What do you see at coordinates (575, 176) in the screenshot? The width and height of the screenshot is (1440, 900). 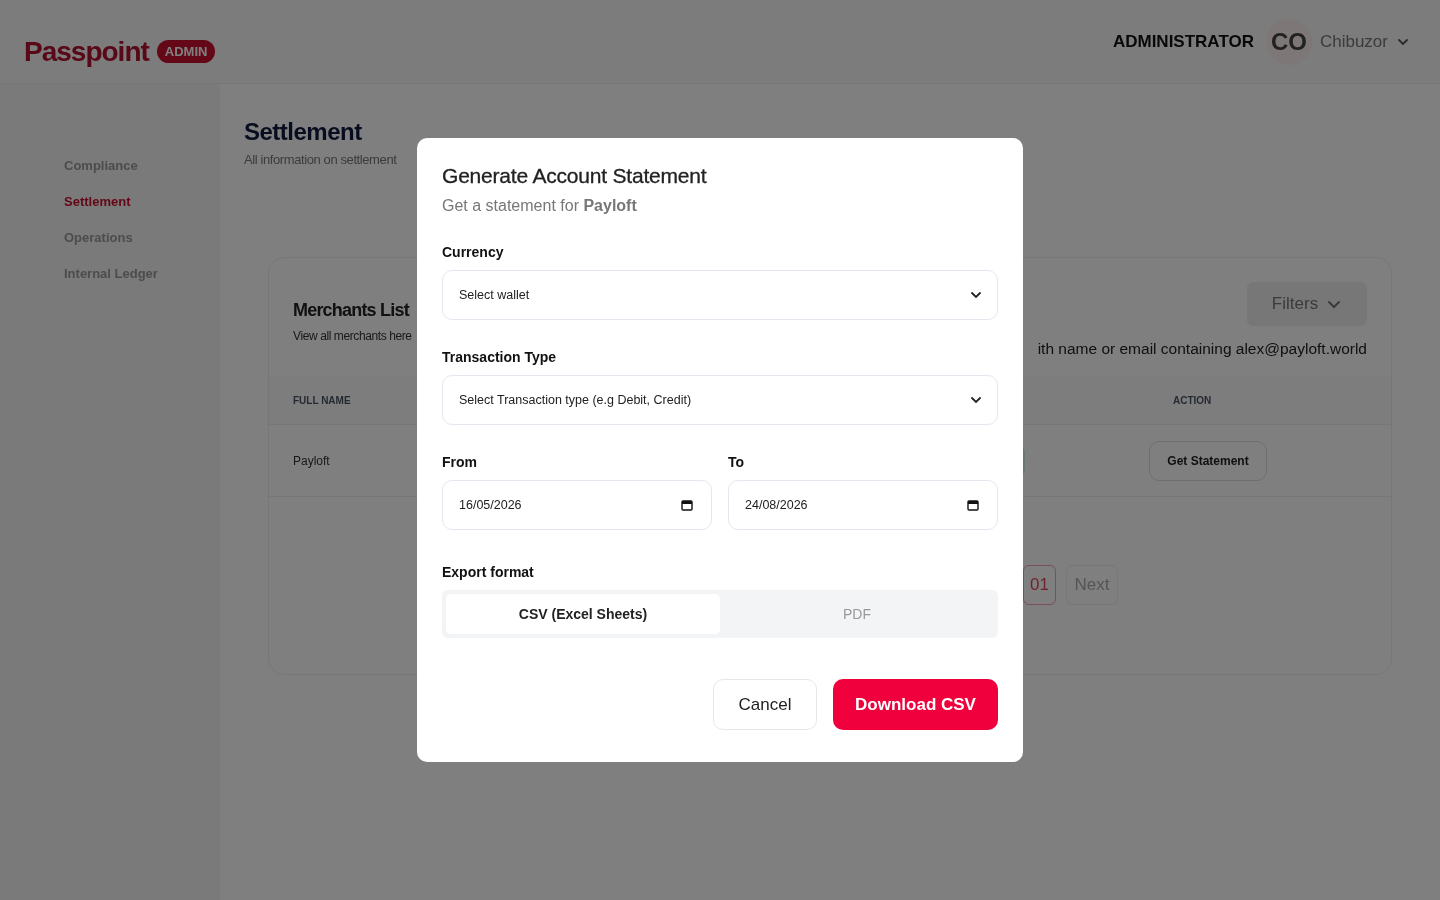 I see `dialog-title: Generate Account Statement` at bounding box center [575, 176].